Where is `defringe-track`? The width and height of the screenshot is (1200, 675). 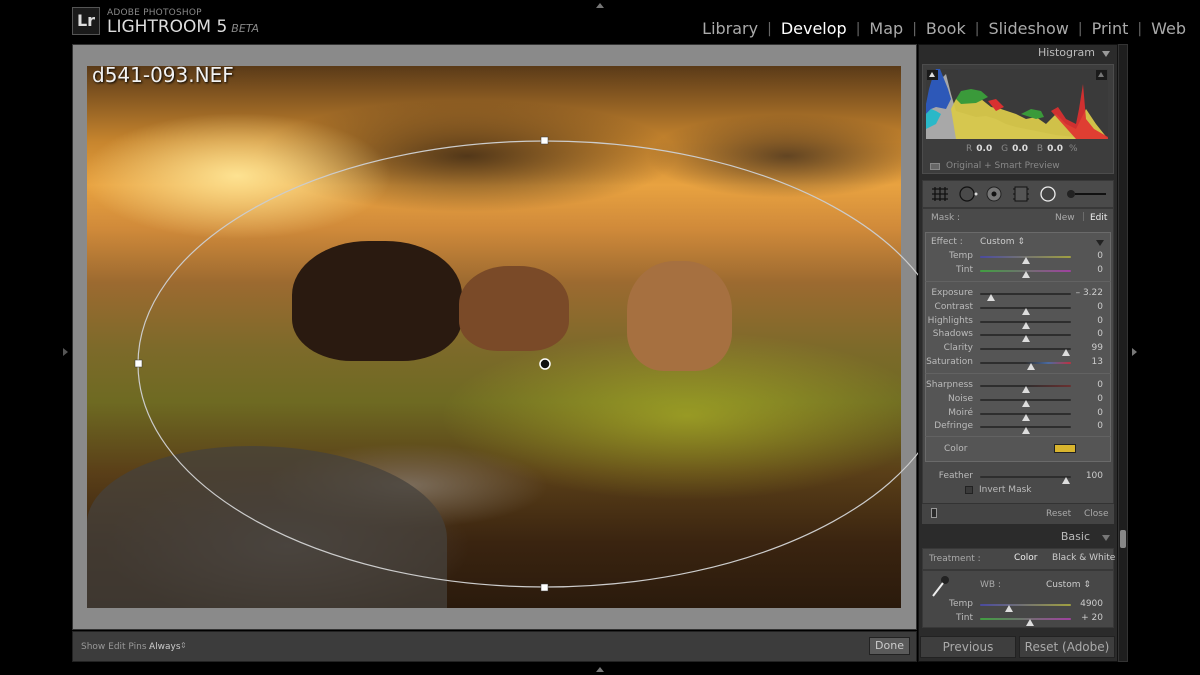
defringe-track is located at coordinates (1025, 430).